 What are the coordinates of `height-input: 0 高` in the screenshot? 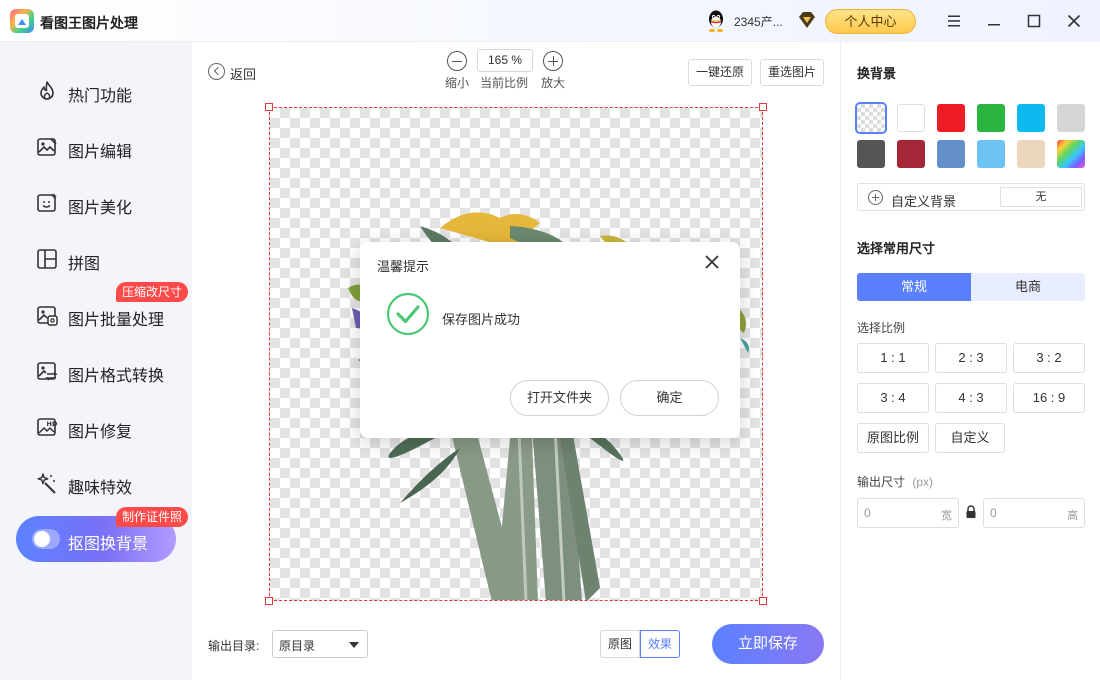 It's located at (1034, 513).